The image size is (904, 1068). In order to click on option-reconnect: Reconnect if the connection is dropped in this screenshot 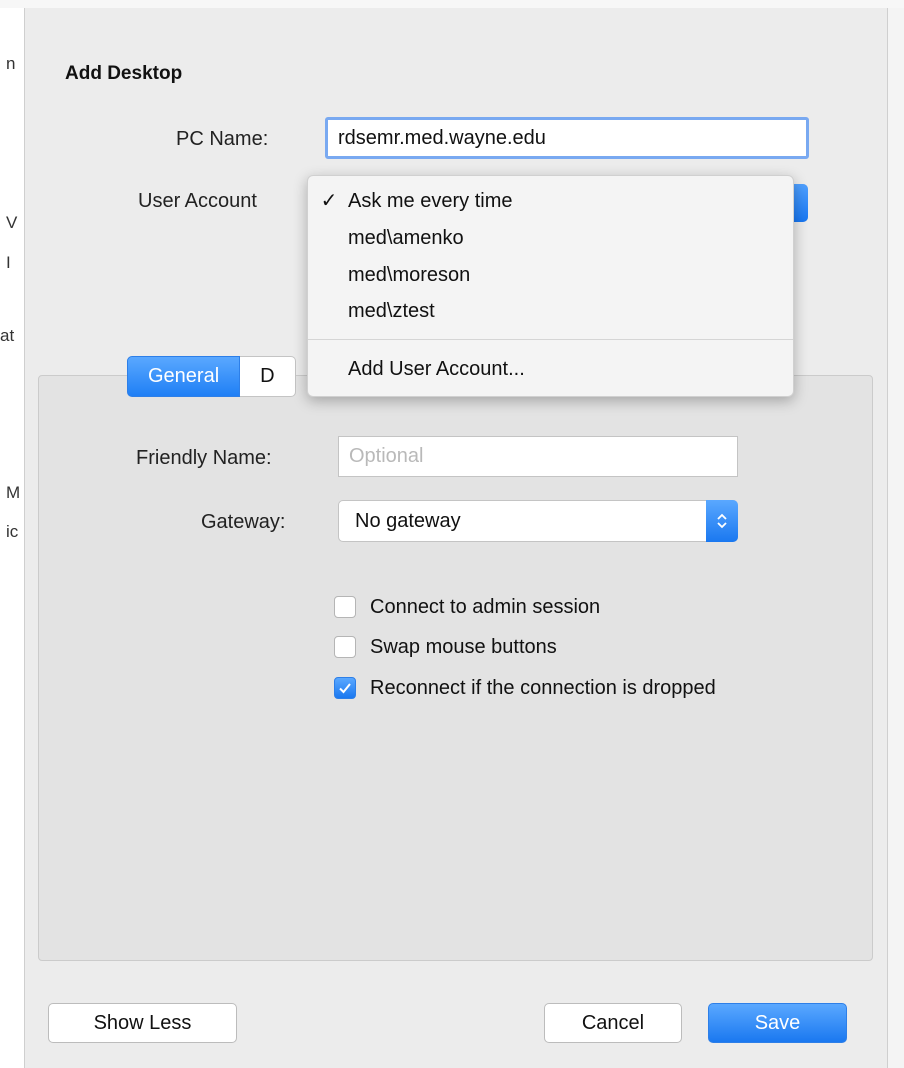, I will do `click(525, 688)`.